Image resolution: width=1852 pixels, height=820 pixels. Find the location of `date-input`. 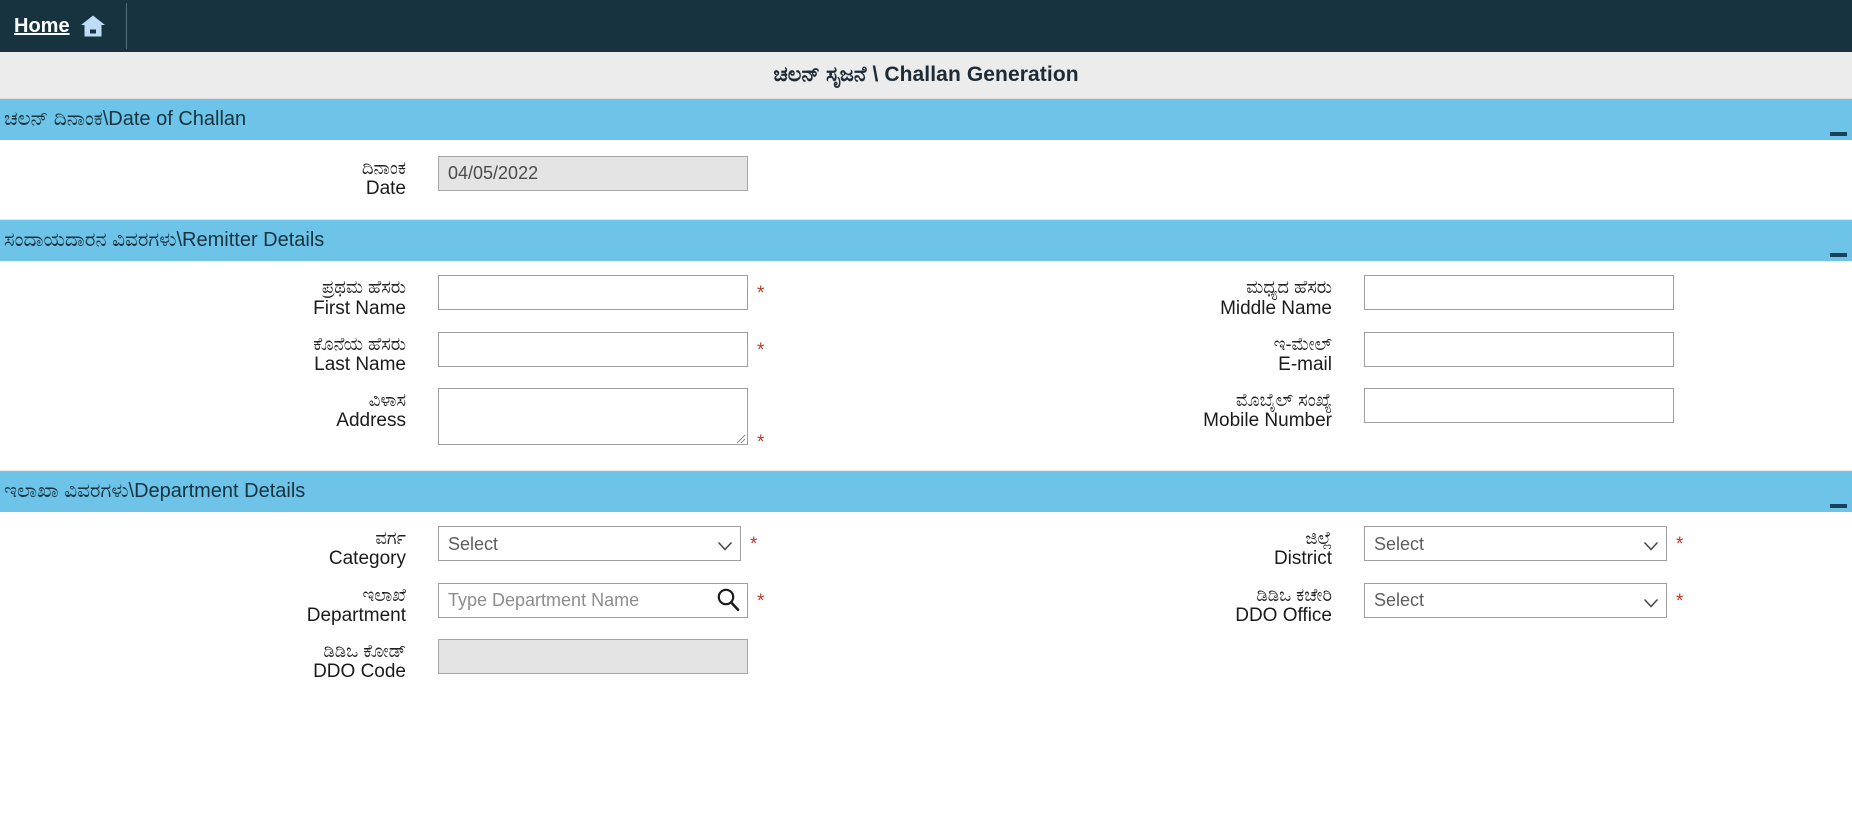

date-input is located at coordinates (593, 173).